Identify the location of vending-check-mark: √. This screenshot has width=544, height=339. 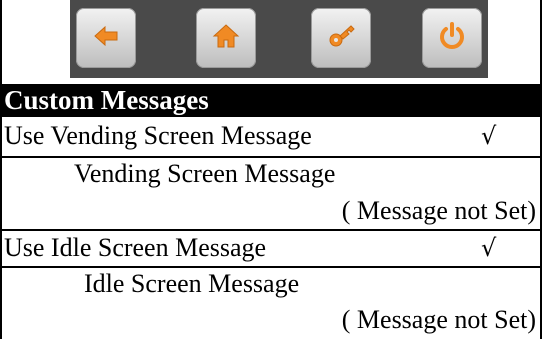
(489, 136).